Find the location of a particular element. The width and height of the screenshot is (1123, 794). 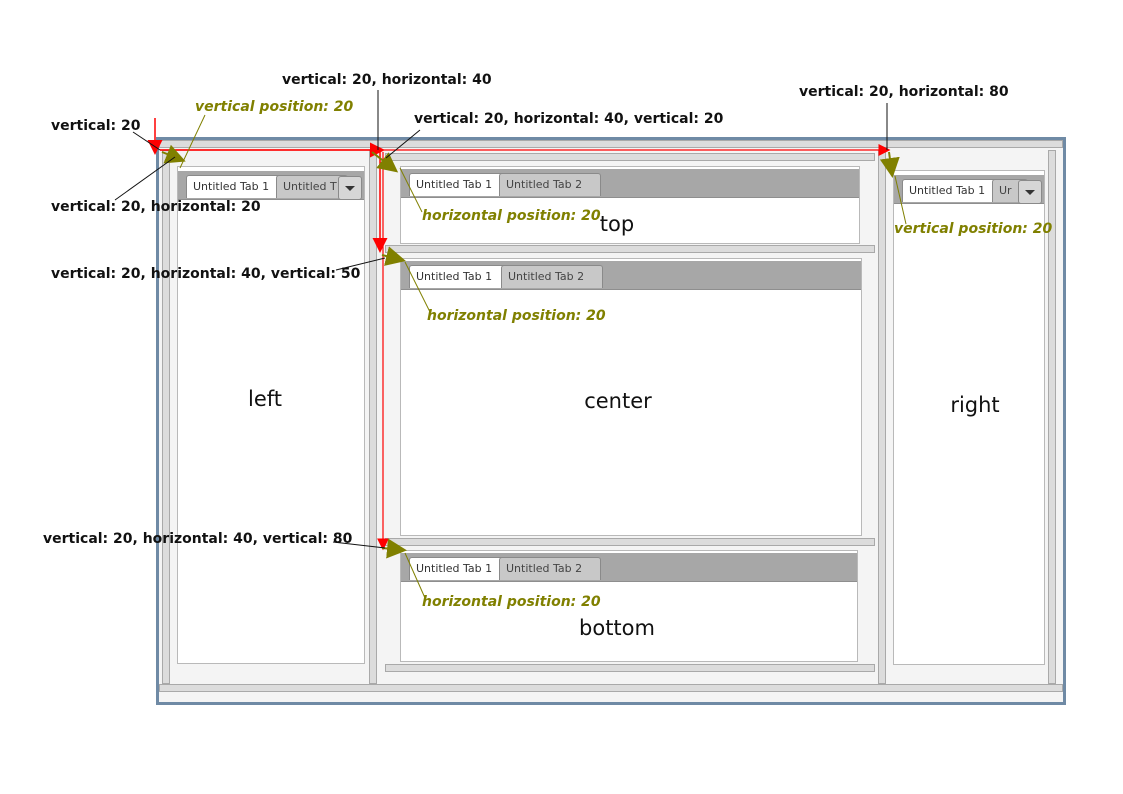

annotation-horizontal-position-bottom: horizontal position: 20 is located at coordinates (511, 602).